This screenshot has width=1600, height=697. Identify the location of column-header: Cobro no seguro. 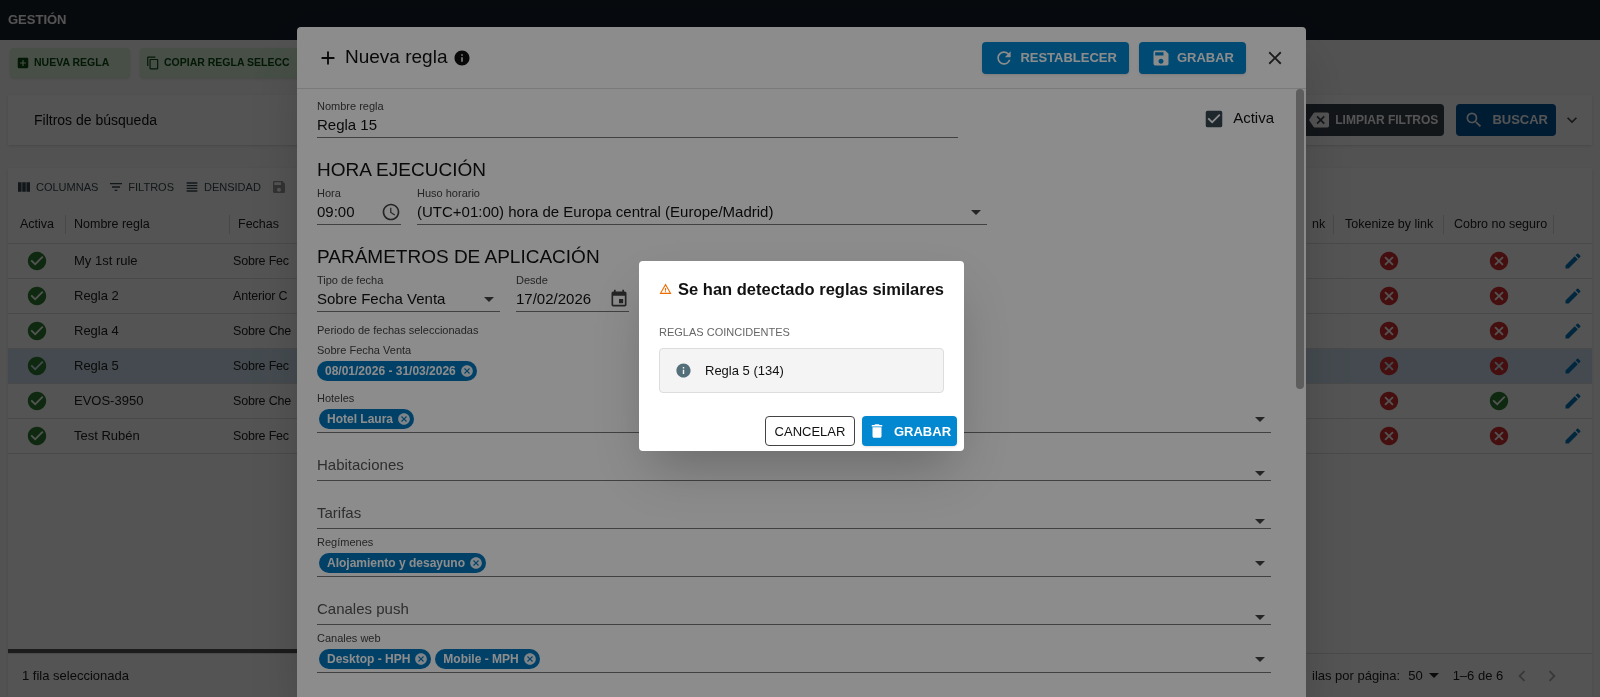
(1499, 224).